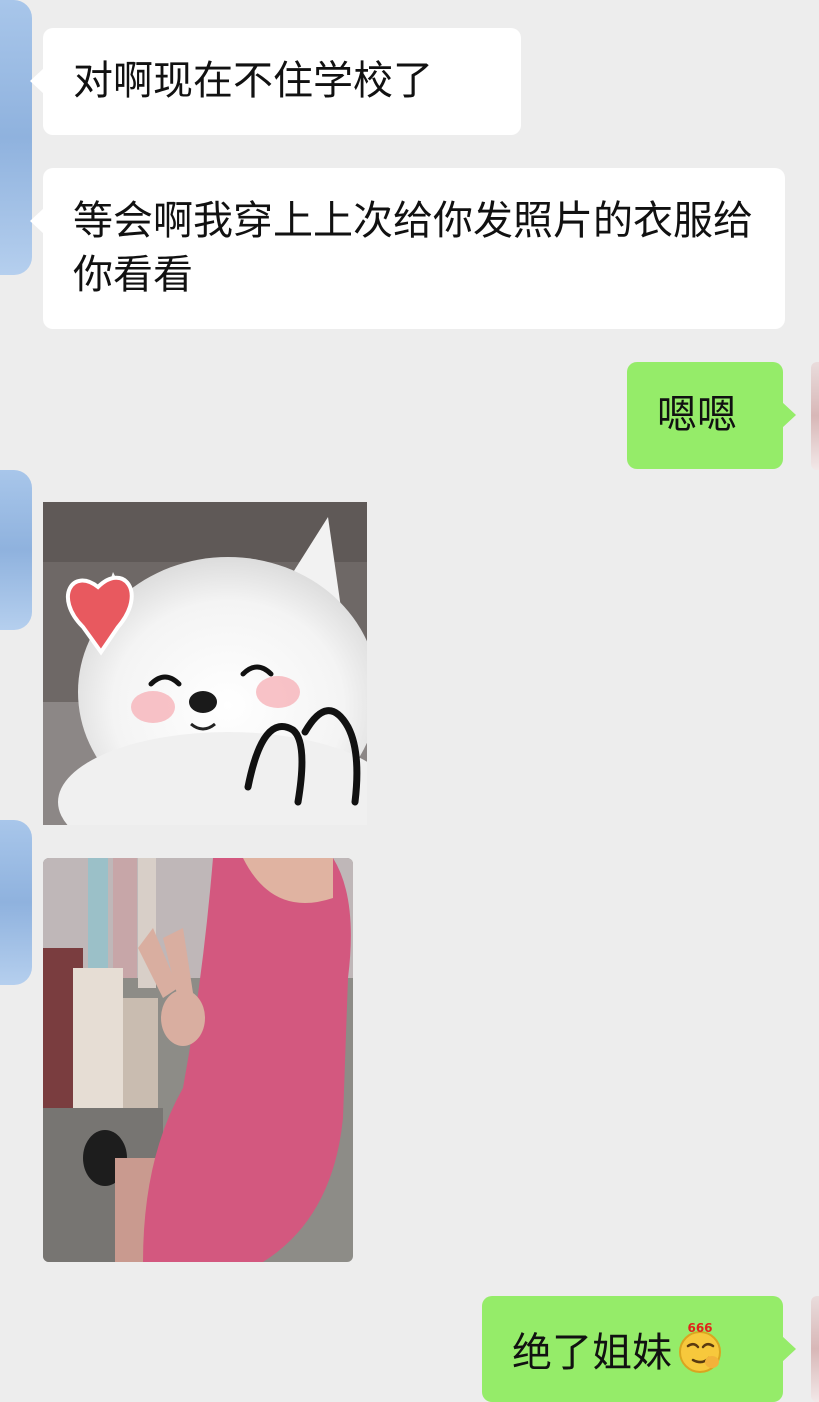  Describe the element at coordinates (253, 81) in the screenshot. I see `message-text: 对啊现在不住学校了` at that location.